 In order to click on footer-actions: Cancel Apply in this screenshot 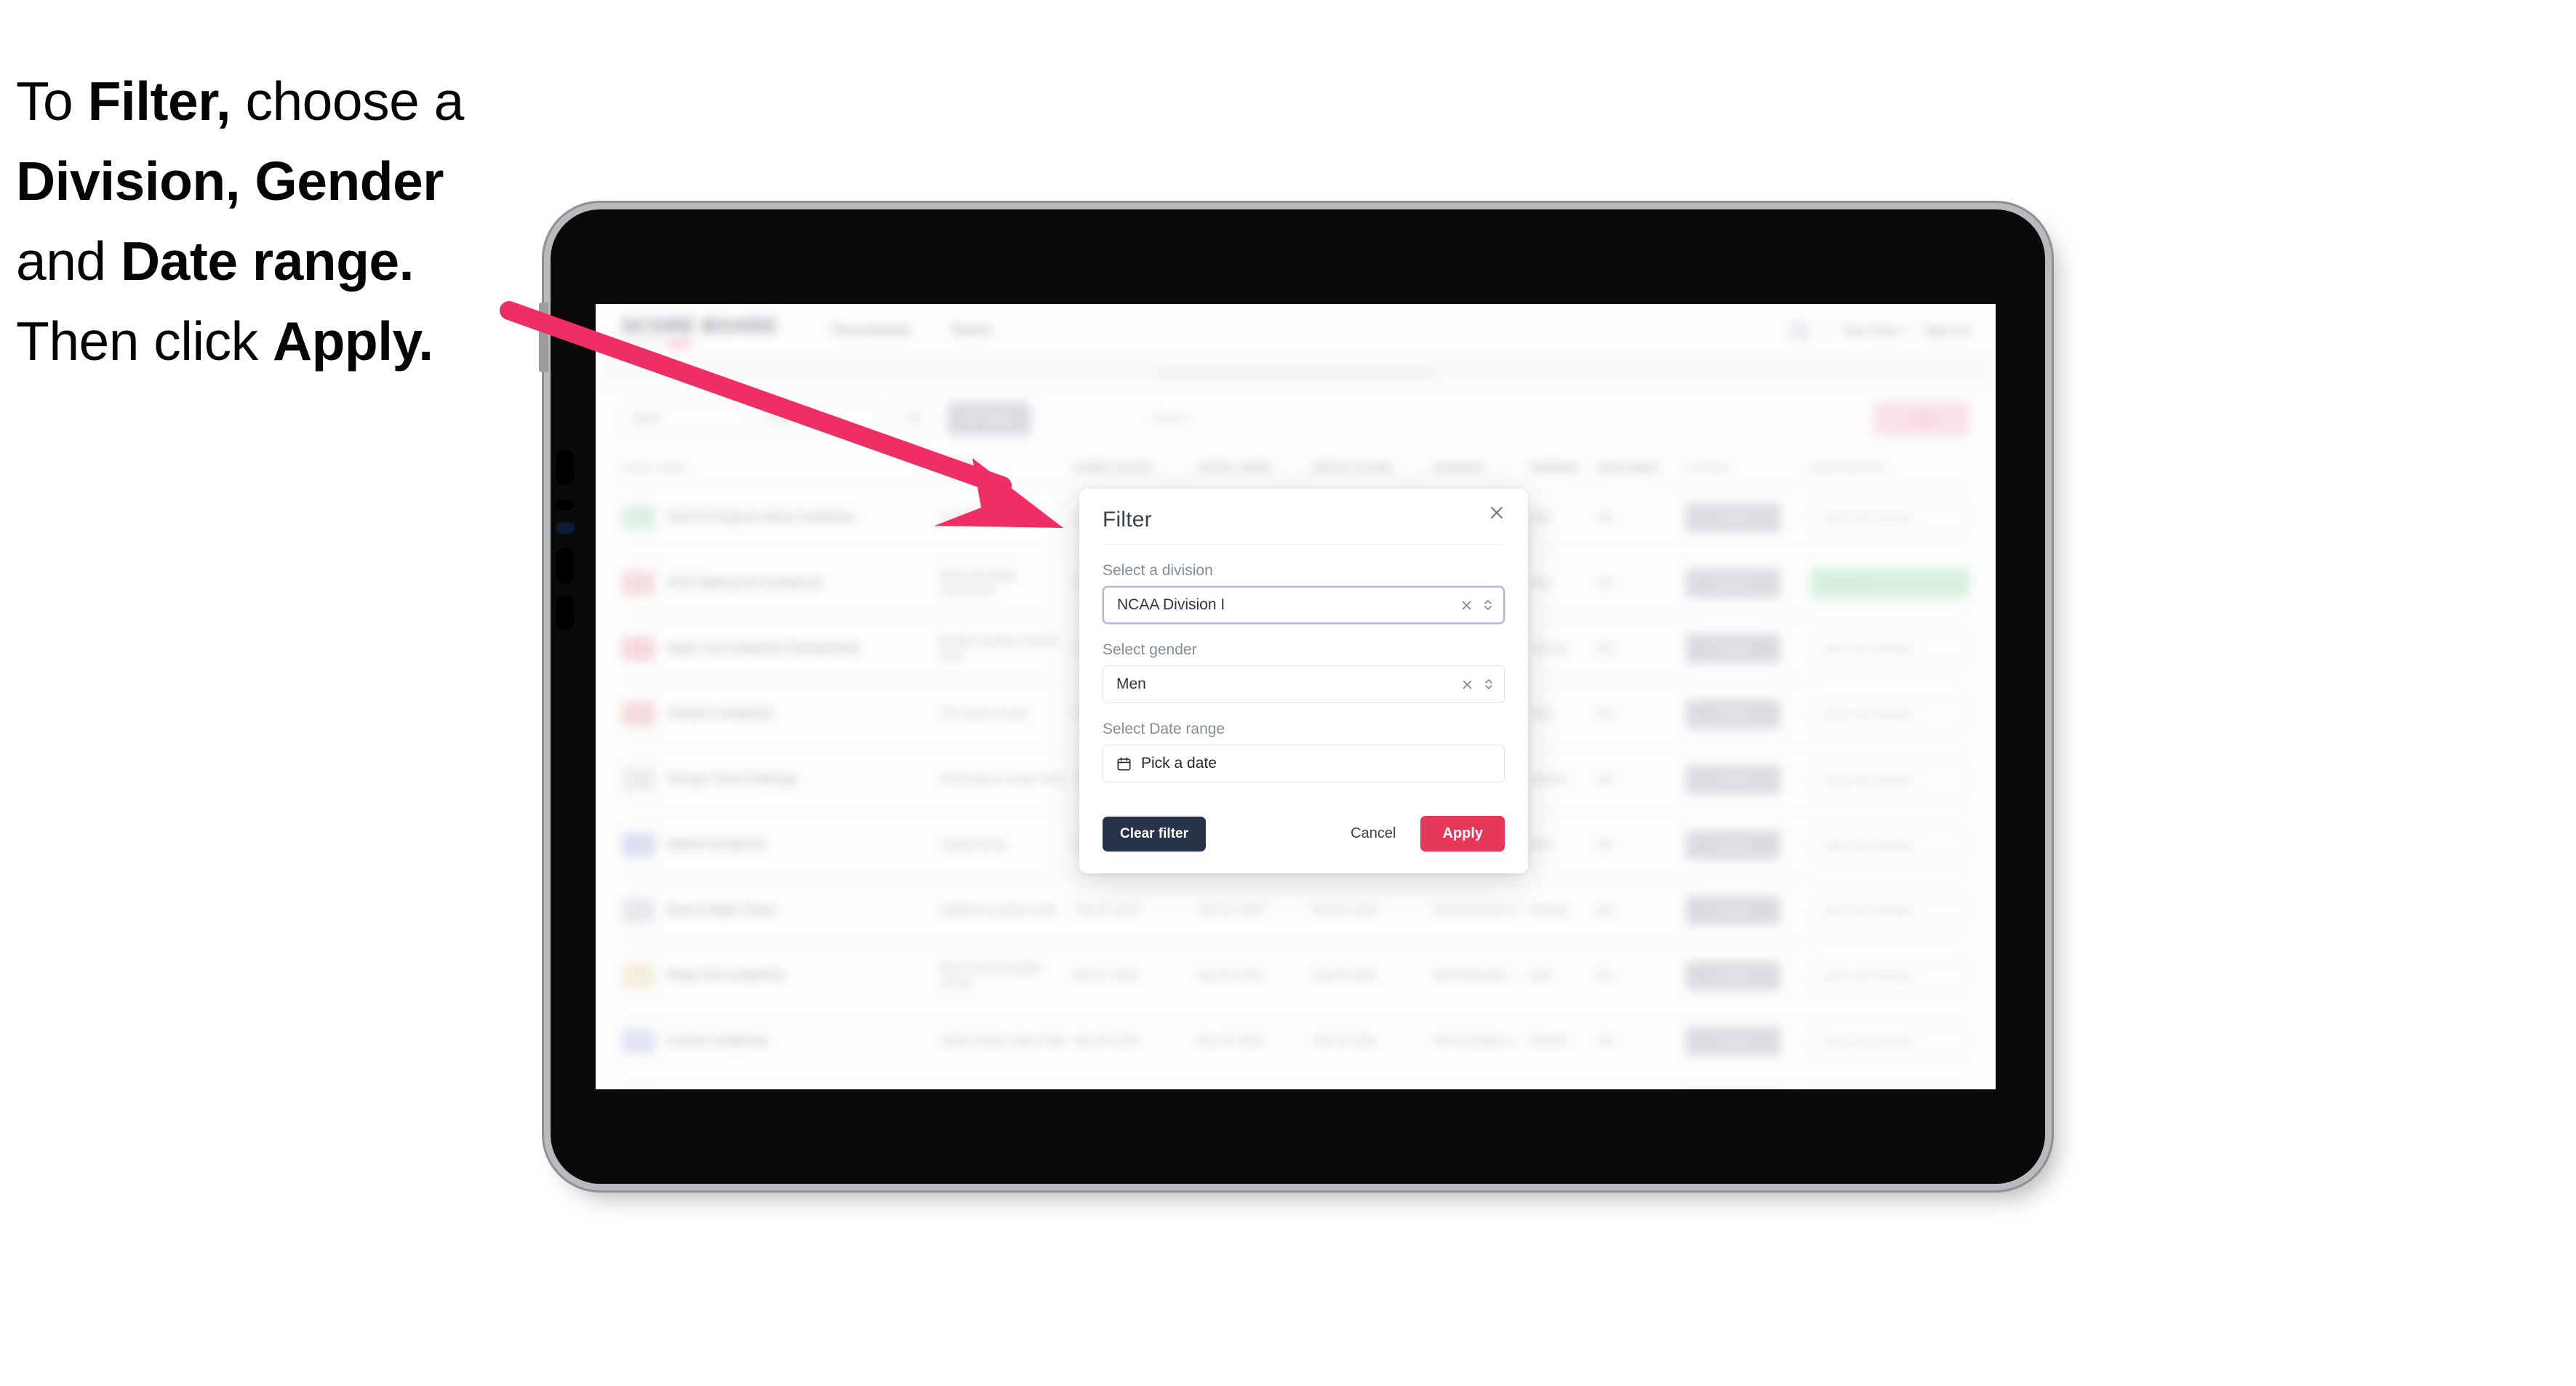, I will do `click(1425, 834)`.